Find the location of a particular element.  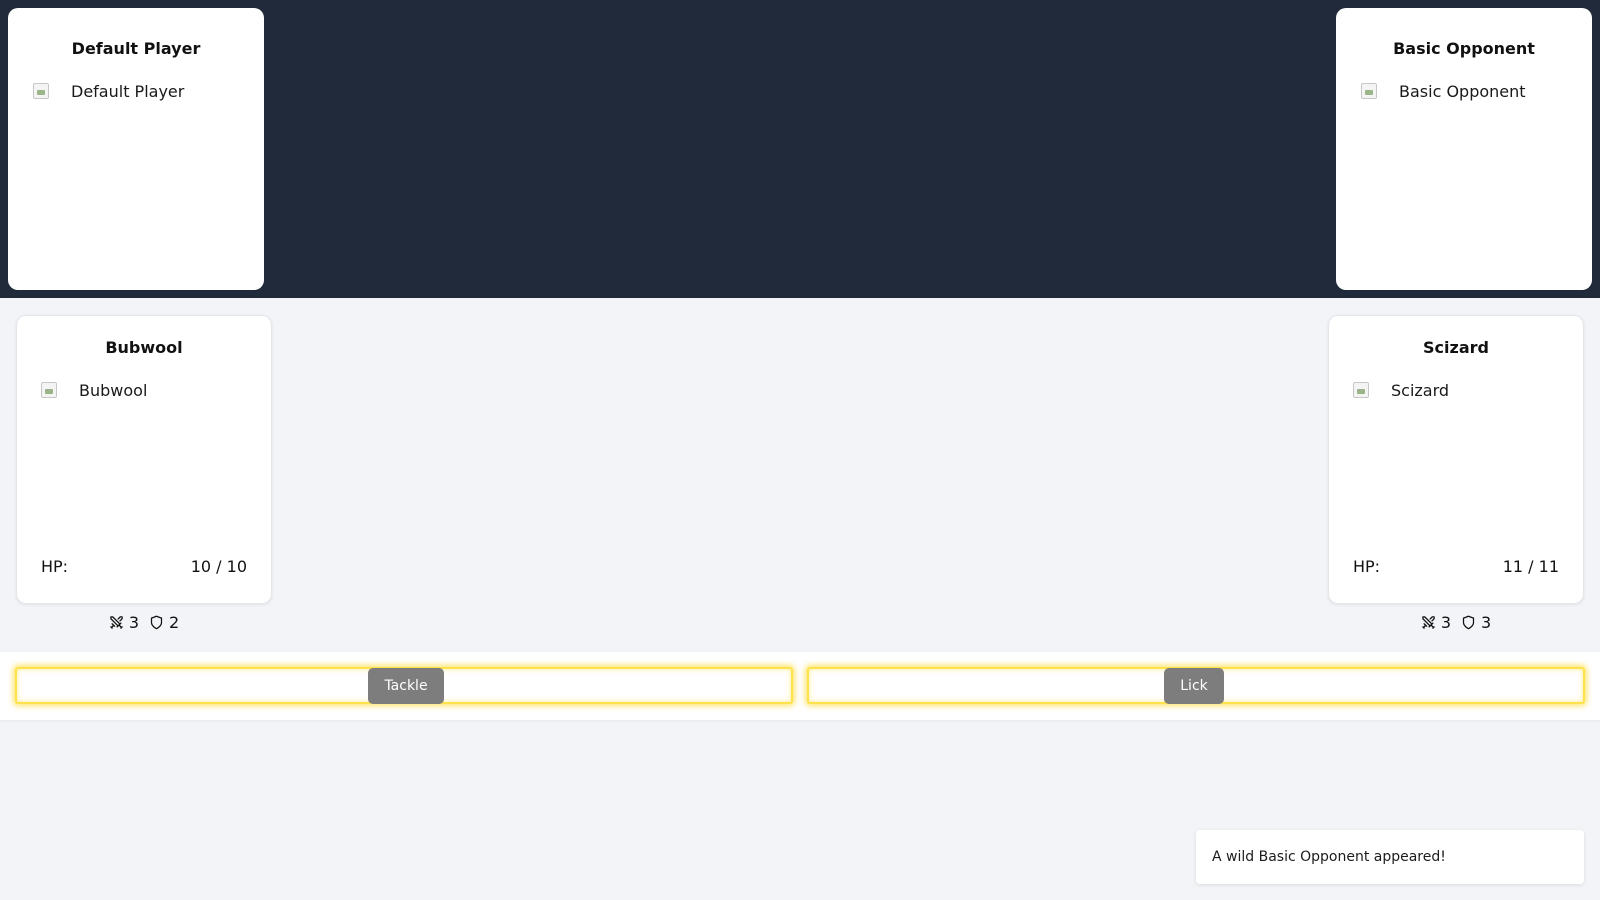

opponent-image-alt: Basic Opponent is located at coordinates (1462, 91).